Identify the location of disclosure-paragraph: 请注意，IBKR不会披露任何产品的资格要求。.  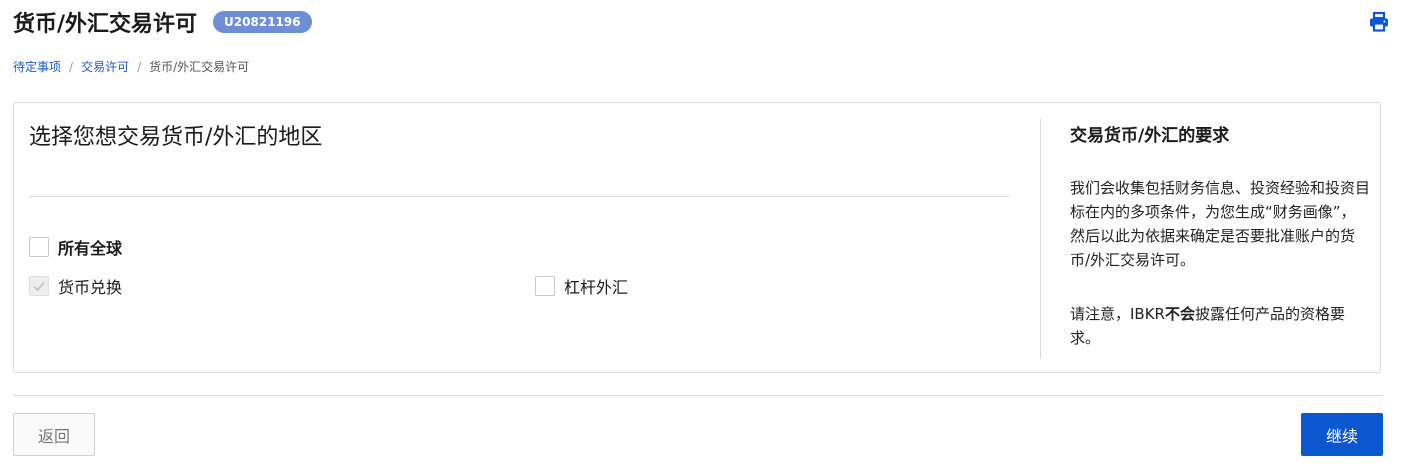
(1220, 326).